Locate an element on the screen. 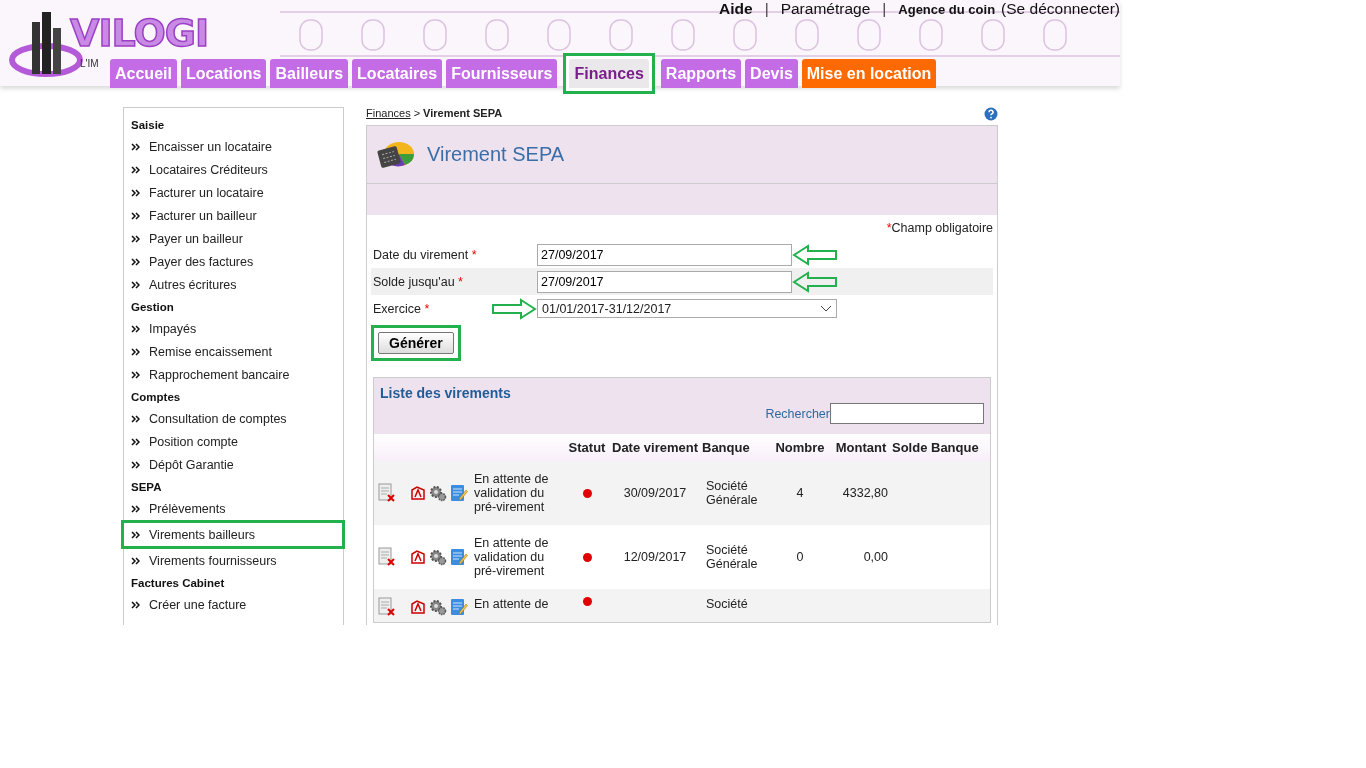  sidebar-item: Remise encaissement is located at coordinates (233, 351).